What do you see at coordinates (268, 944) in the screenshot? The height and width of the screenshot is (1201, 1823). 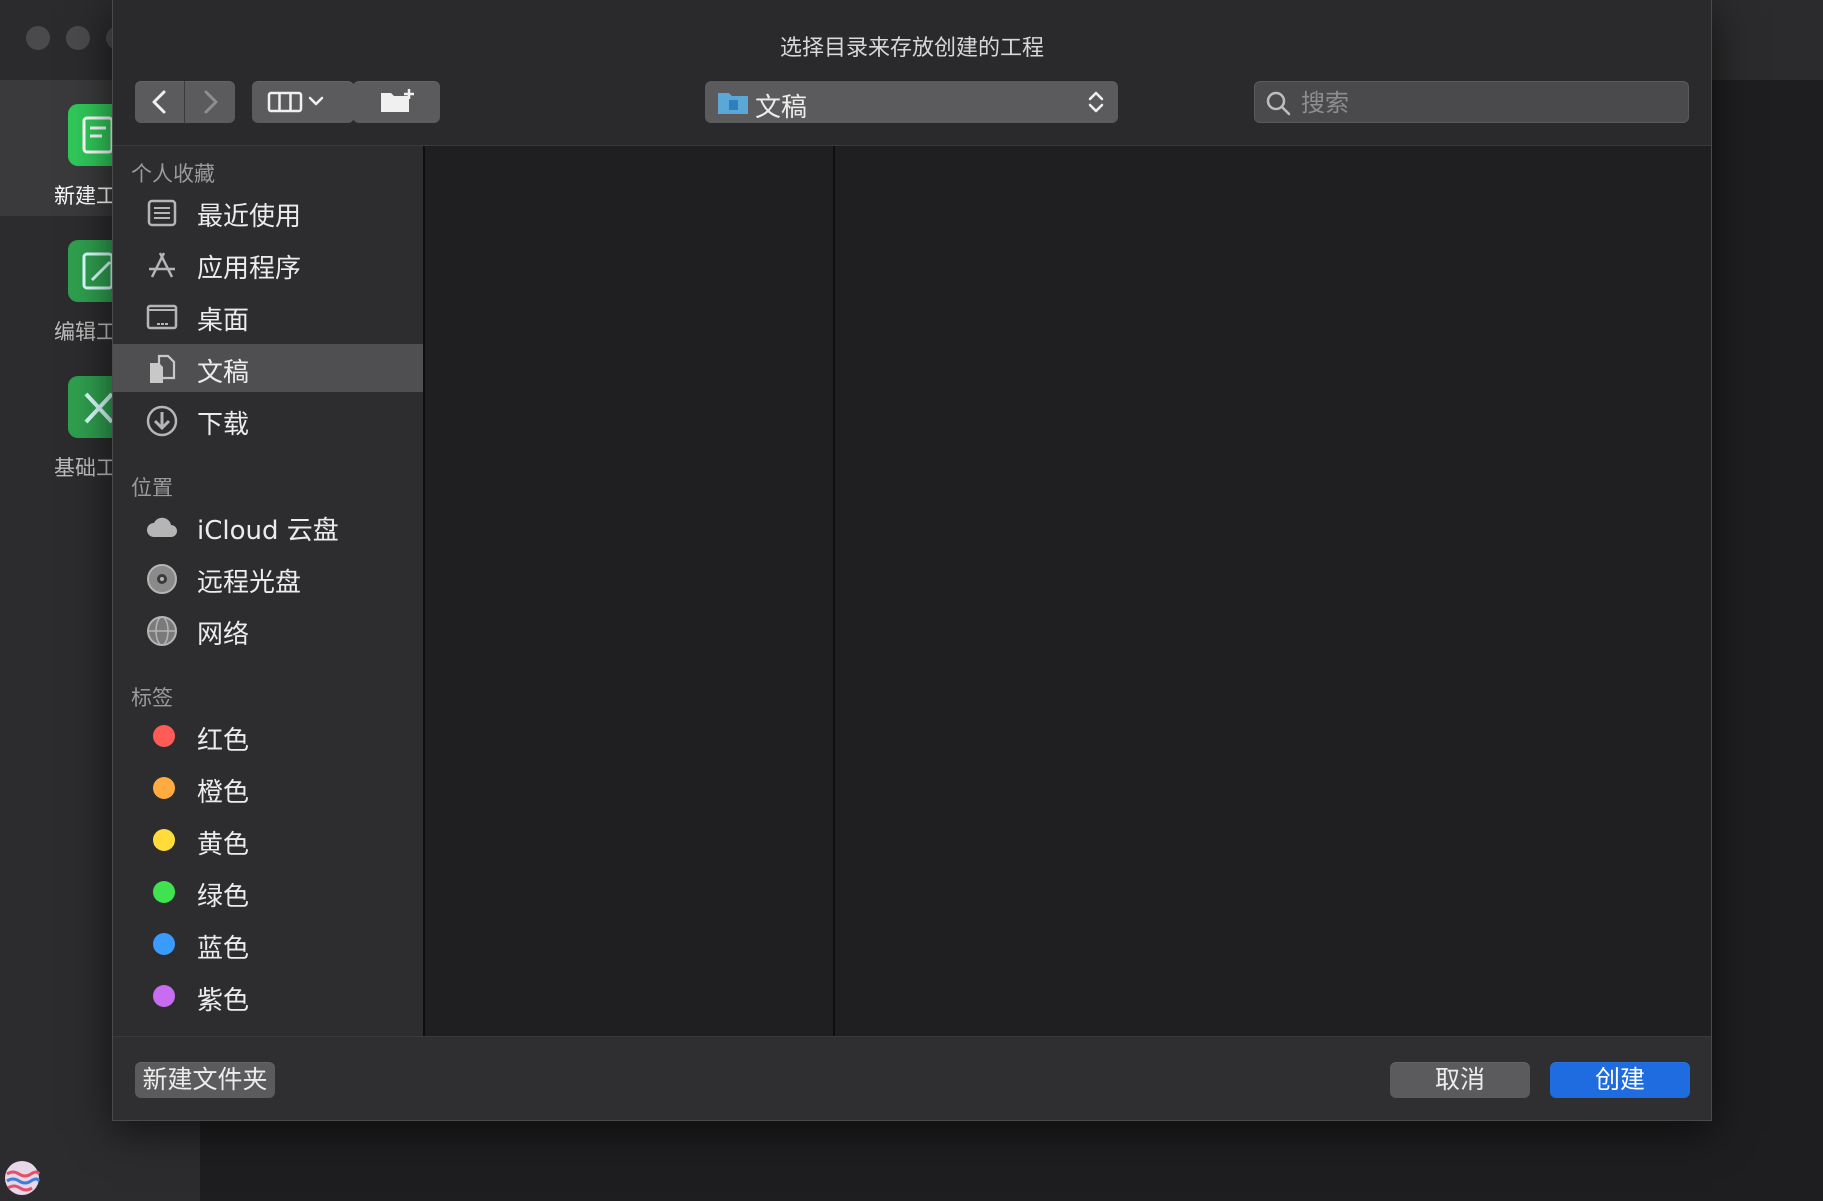 I see `sidebar-tag-blue: 蓝色` at bounding box center [268, 944].